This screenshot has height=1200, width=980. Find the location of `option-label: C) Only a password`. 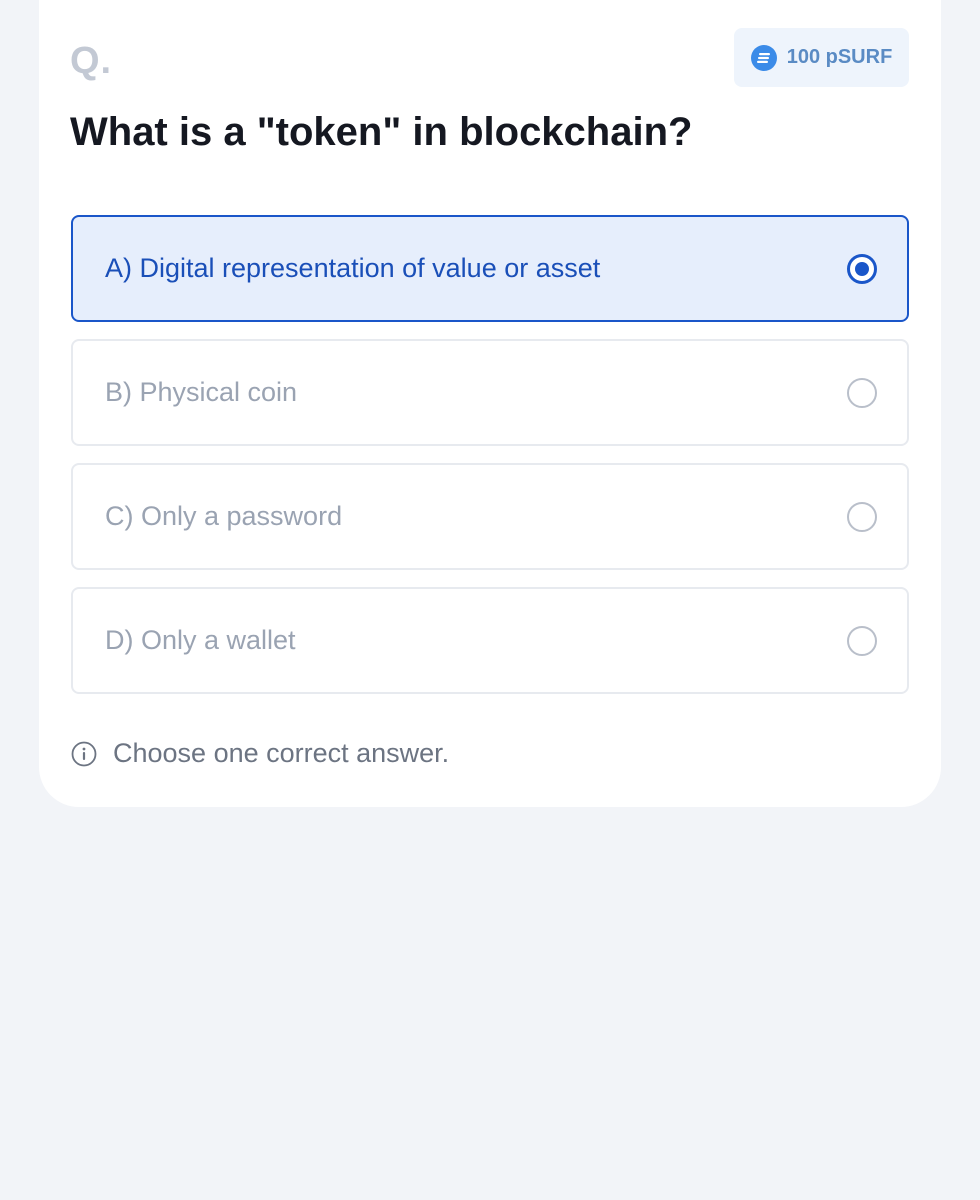

option-label: C) Only a password is located at coordinates (224, 516).